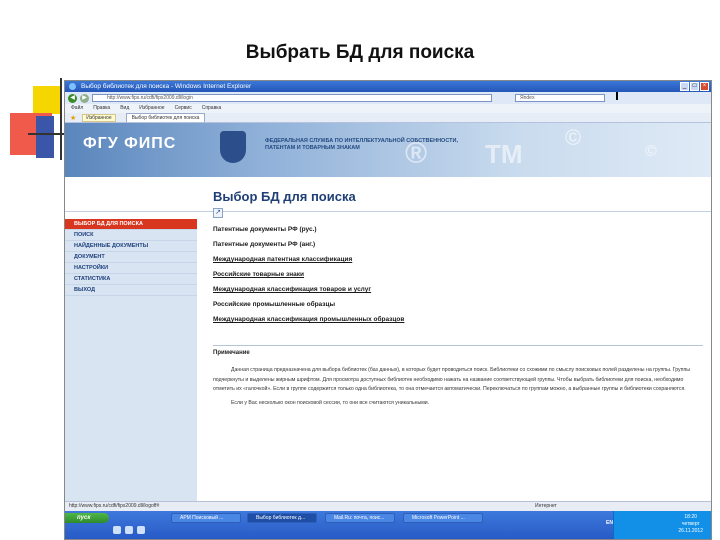  I want to click on menu-item-edit: Правка, so click(101, 108).